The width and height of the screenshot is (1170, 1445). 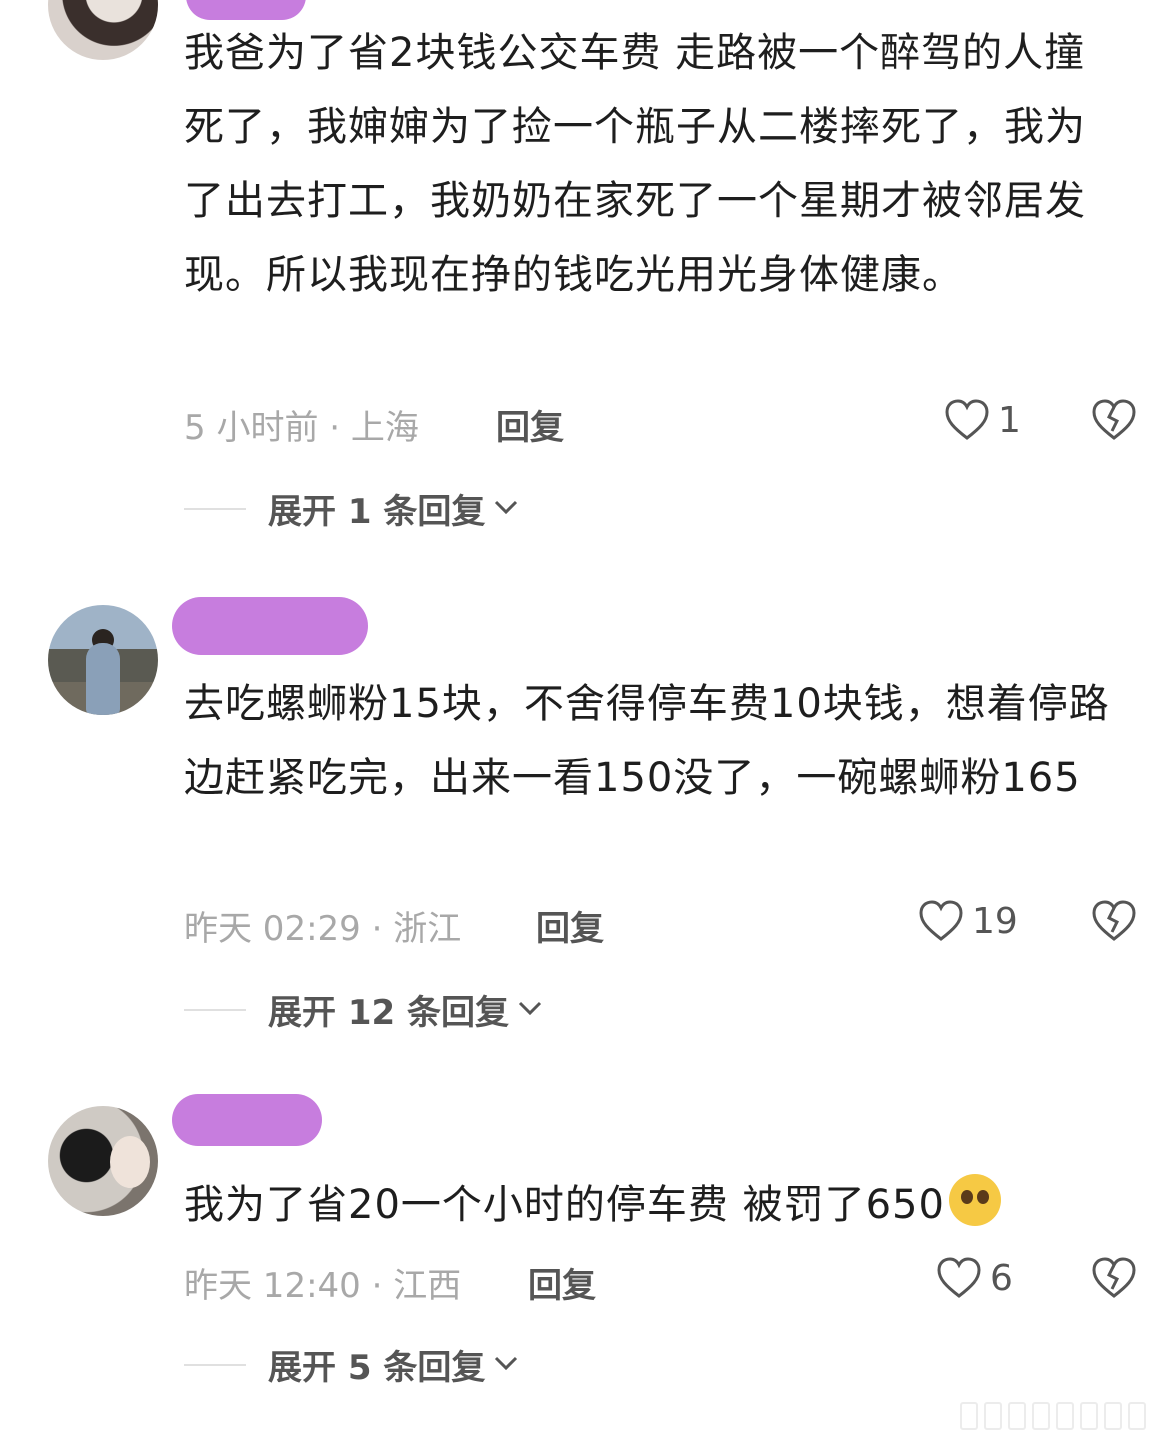 What do you see at coordinates (388, 1013) in the screenshot?
I see `expand-replies-label: 展开 12 条回复` at bounding box center [388, 1013].